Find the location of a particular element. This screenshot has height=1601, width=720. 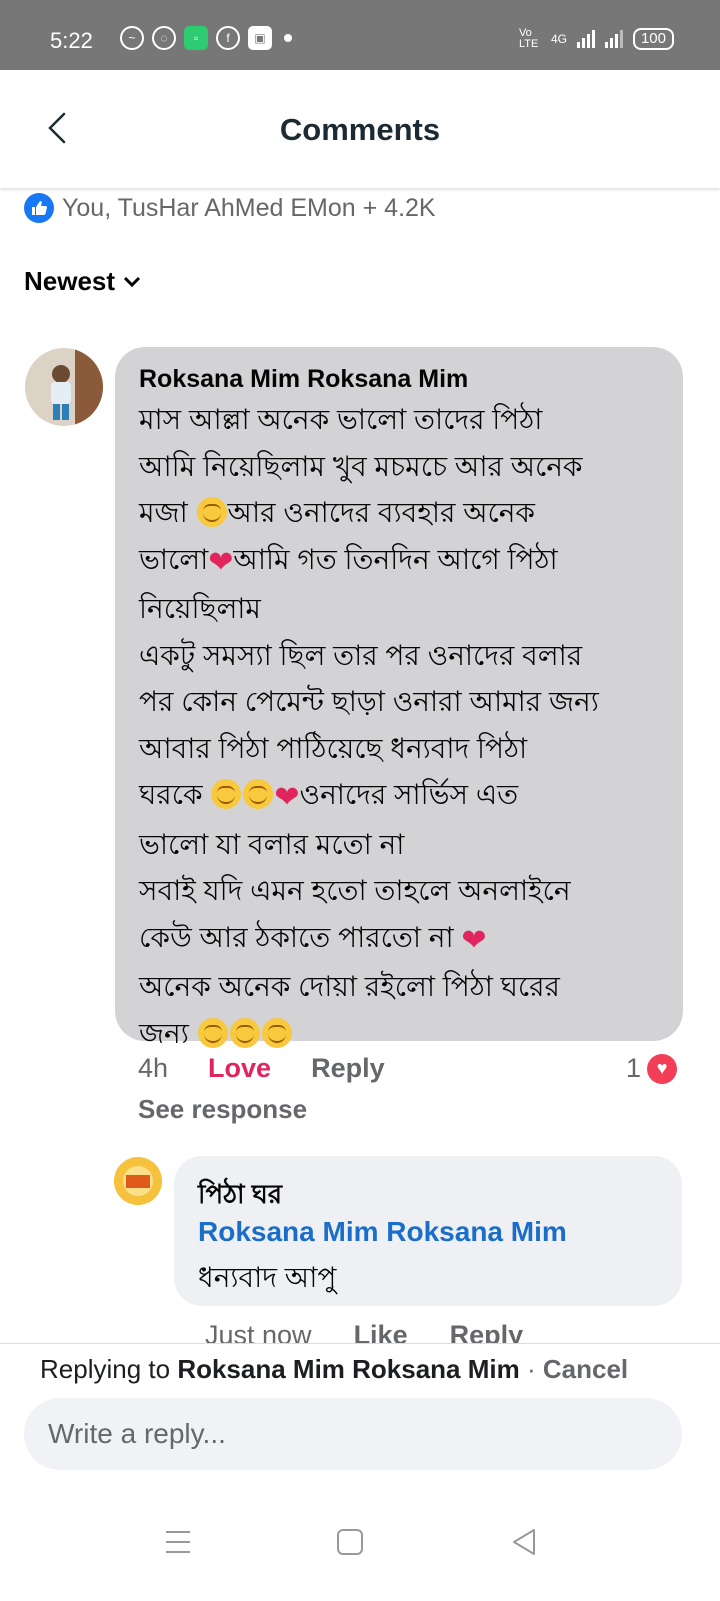

notification-icons: ~ ◌ ▫ f ▣ is located at coordinates (206, 38).